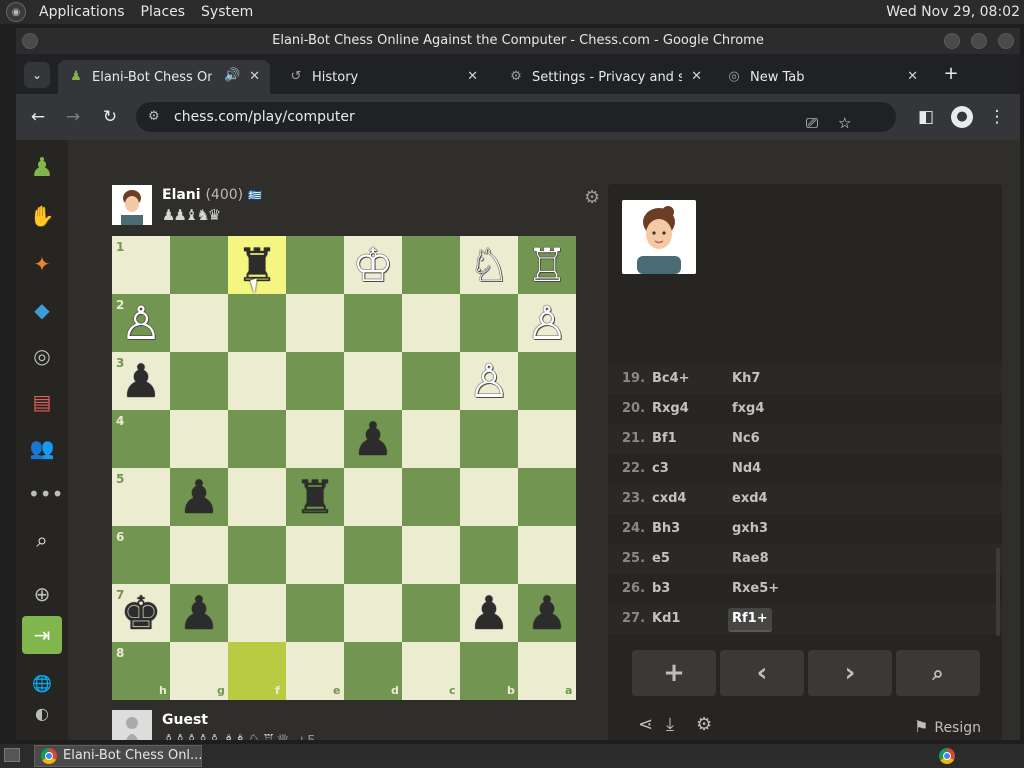 The height and width of the screenshot is (768, 1024). What do you see at coordinates (164, 77) in the screenshot?
I see `tab-chess: ♟ Elani-Bot Chess Onlin 🔊 ✕` at bounding box center [164, 77].